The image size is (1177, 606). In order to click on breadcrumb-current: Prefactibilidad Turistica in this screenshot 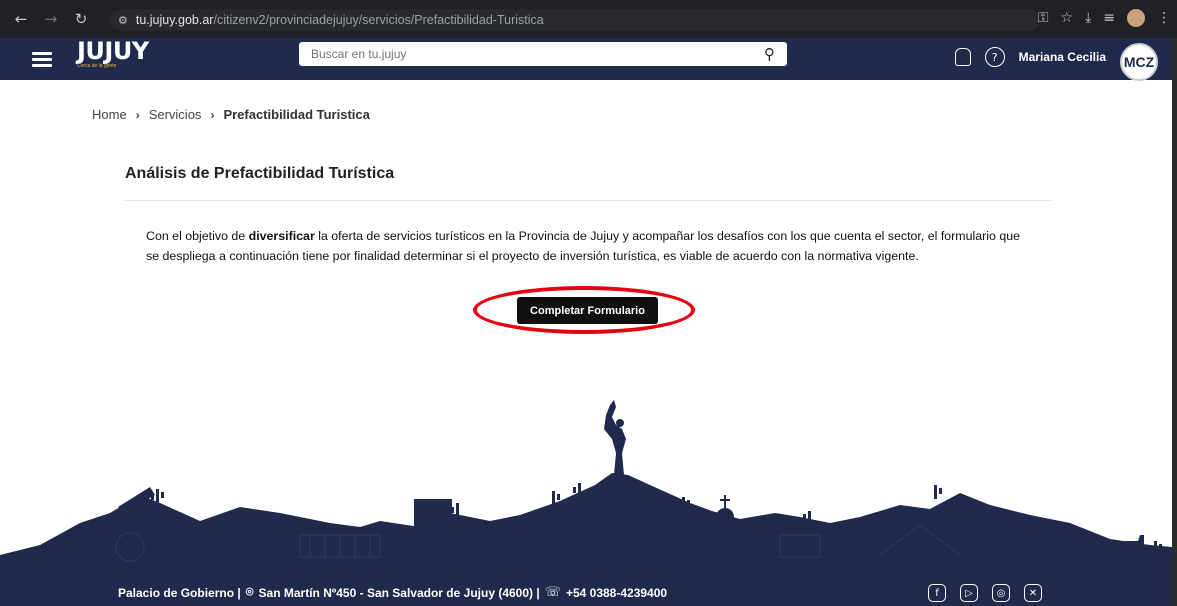, I will do `click(296, 114)`.